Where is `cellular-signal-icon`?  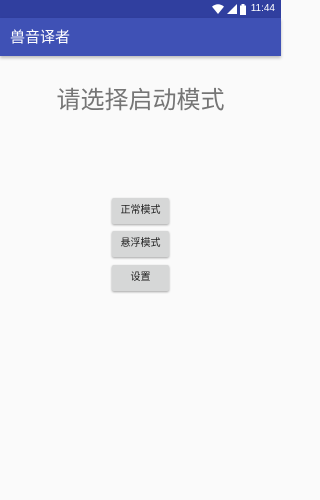 cellular-signal-icon is located at coordinates (231, 9).